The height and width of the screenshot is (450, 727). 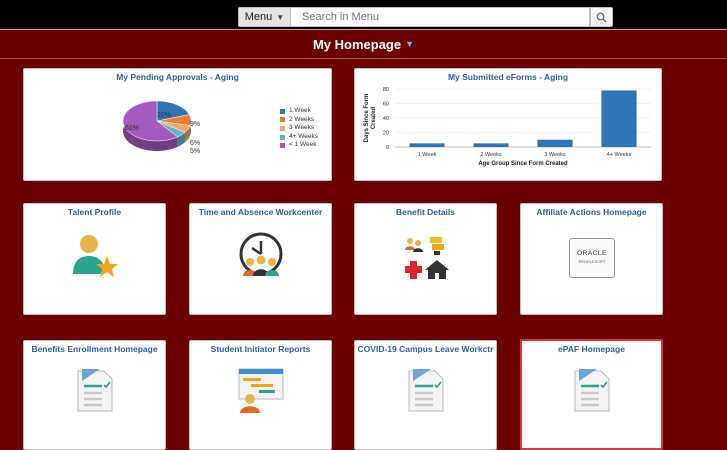 What do you see at coordinates (523, 164) in the screenshot?
I see `x-axis-label: Age Group Since Form Created` at bounding box center [523, 164].